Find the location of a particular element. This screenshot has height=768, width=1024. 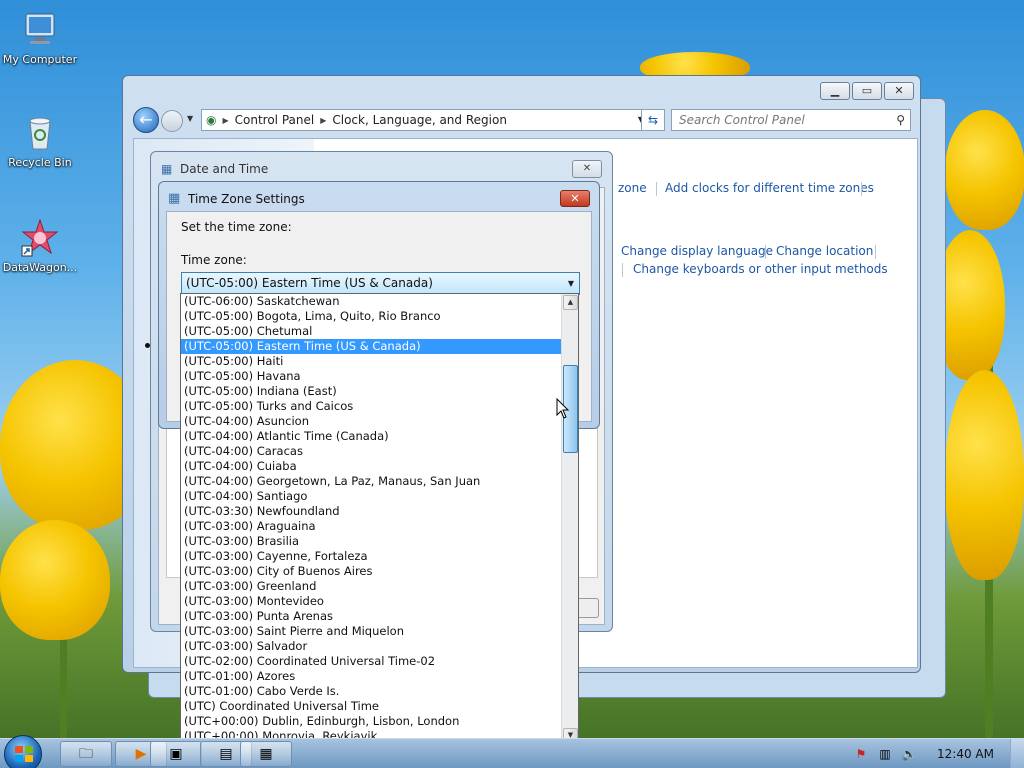

time-zone-option: (UTC-01:00) Cabo Verde Is. is located at coordinates (371, 691).